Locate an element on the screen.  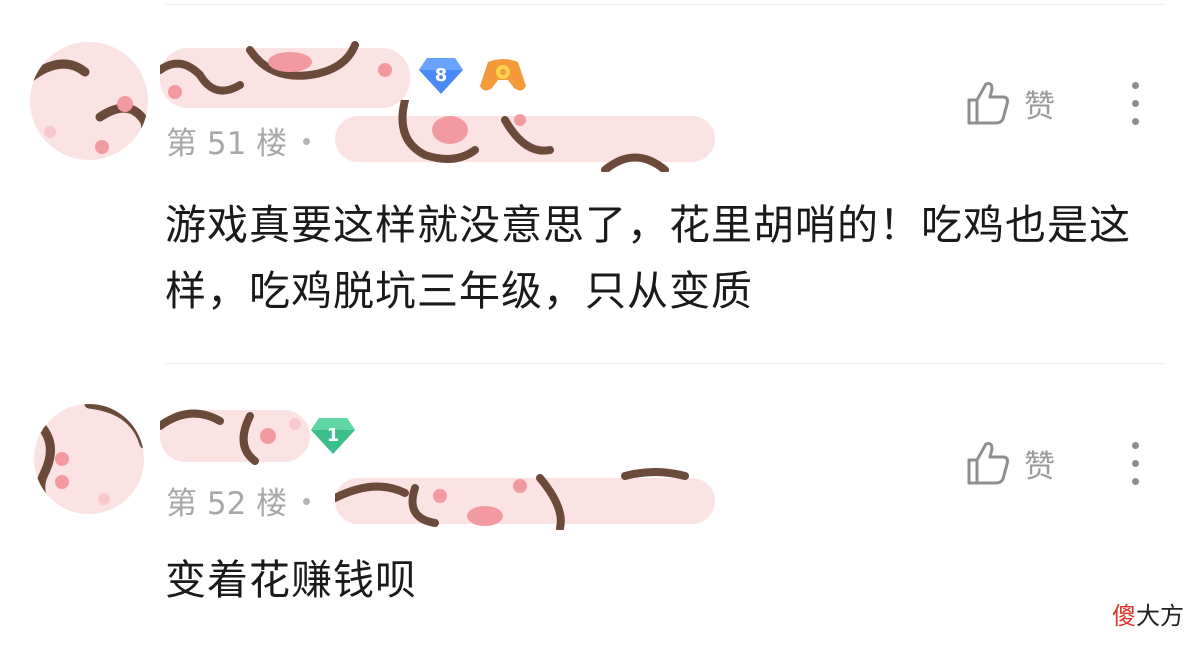
level-badge: 1 is located at coordinates (333, 436).